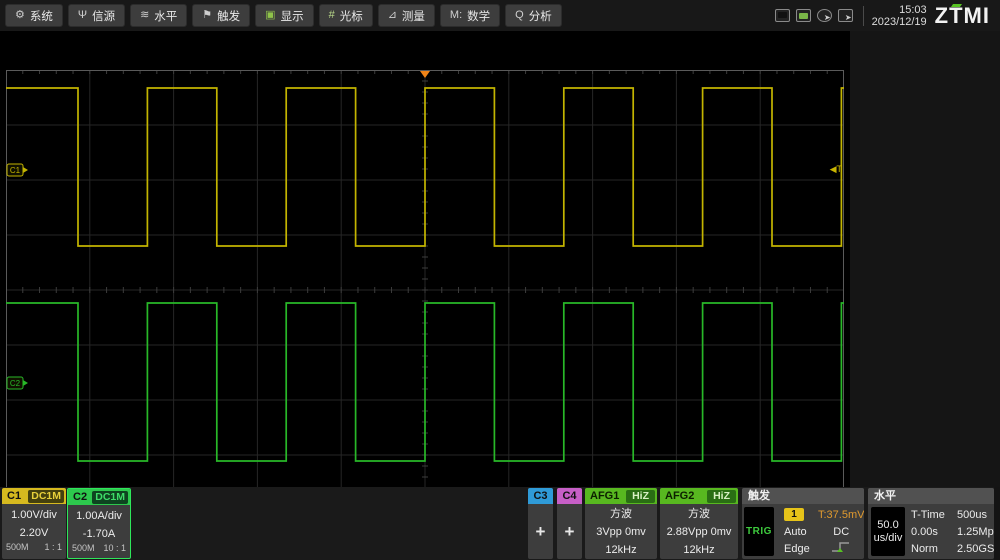  Describe the element at coordinates (34, 15) in the screenshot. I see `system-button: ⚙ 系统` at that location.